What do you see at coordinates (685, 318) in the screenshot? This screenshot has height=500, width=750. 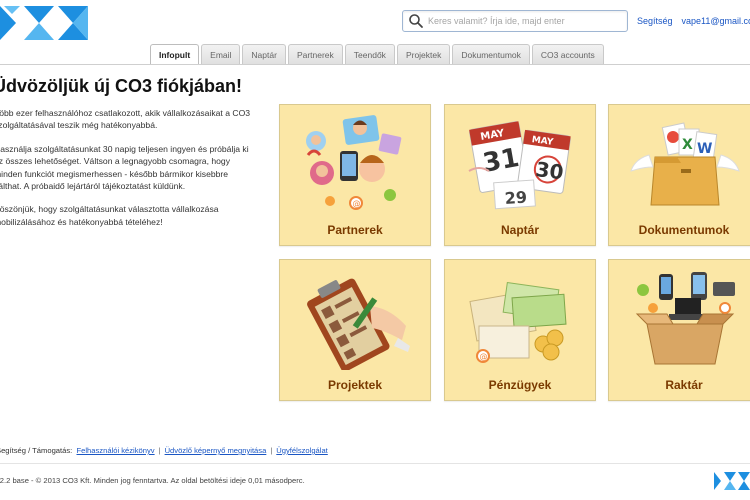 I see `warehouse-illustration-icon` at bounding box center [685, 318].